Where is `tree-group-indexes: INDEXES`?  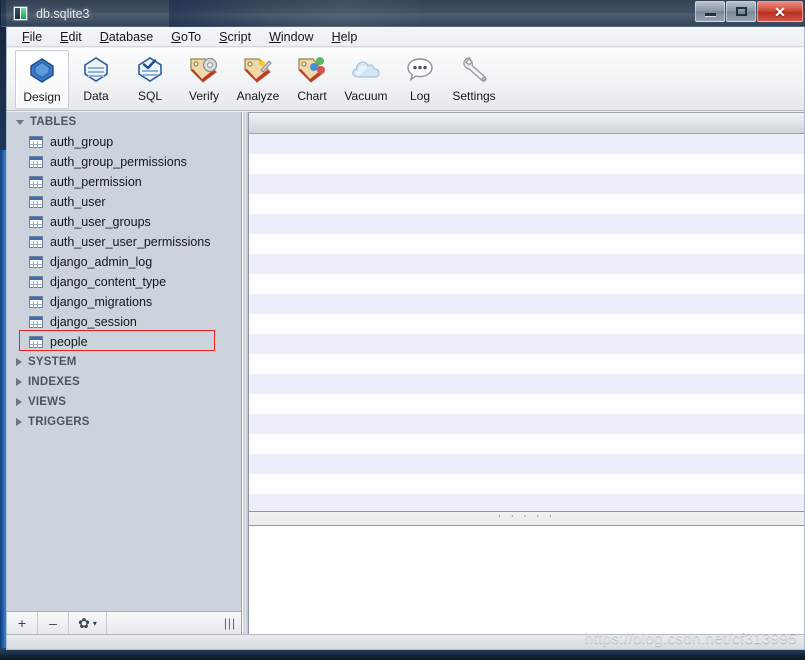 tree-group-indexes: INDEXES is located at coordinates (124, 382).